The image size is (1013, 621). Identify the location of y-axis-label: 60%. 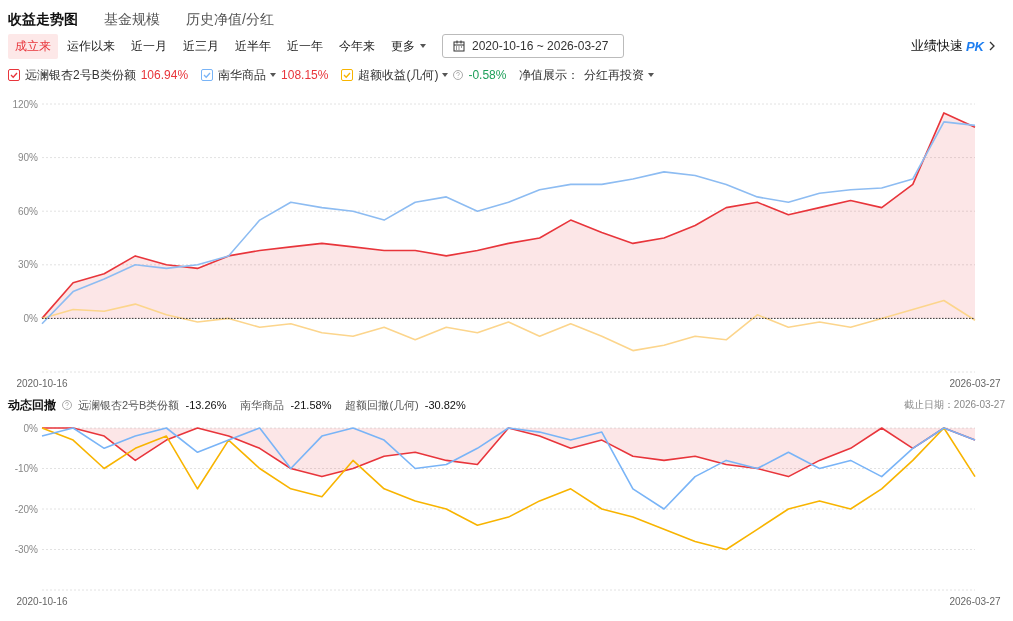
(28, 211).